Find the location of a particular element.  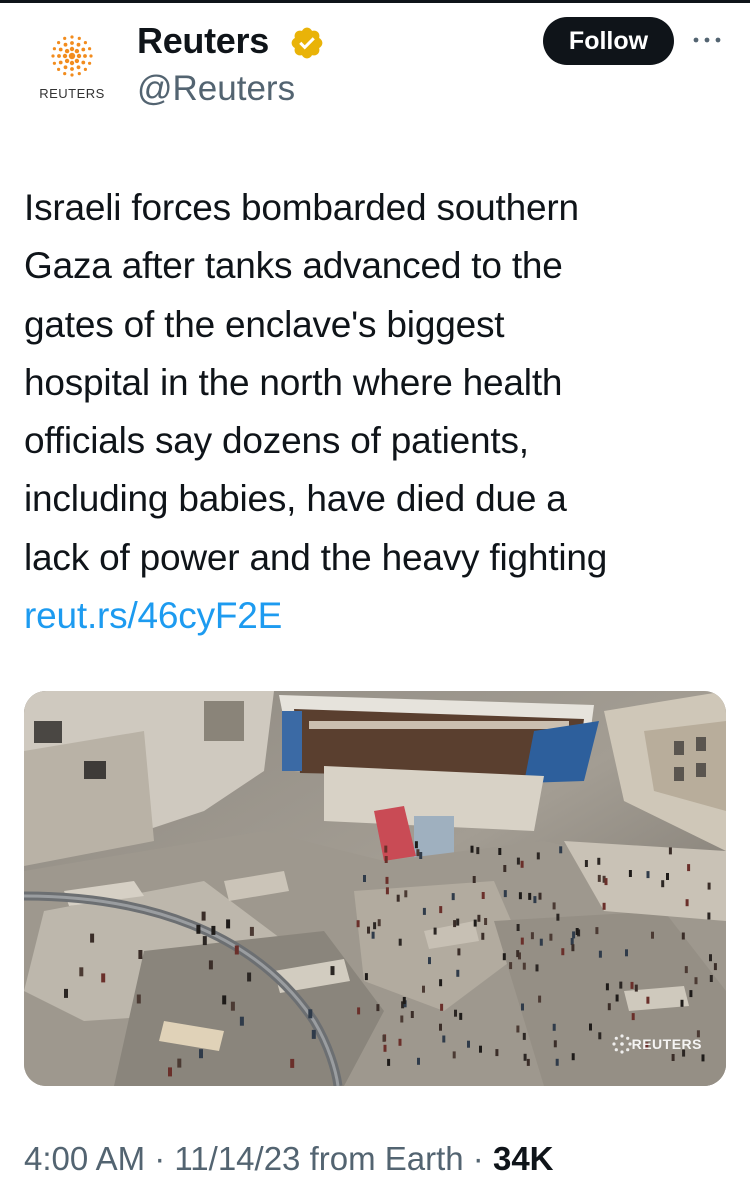

tweet-text-line: lack of power and the heavy fighting is located at coordinates (316, 557).